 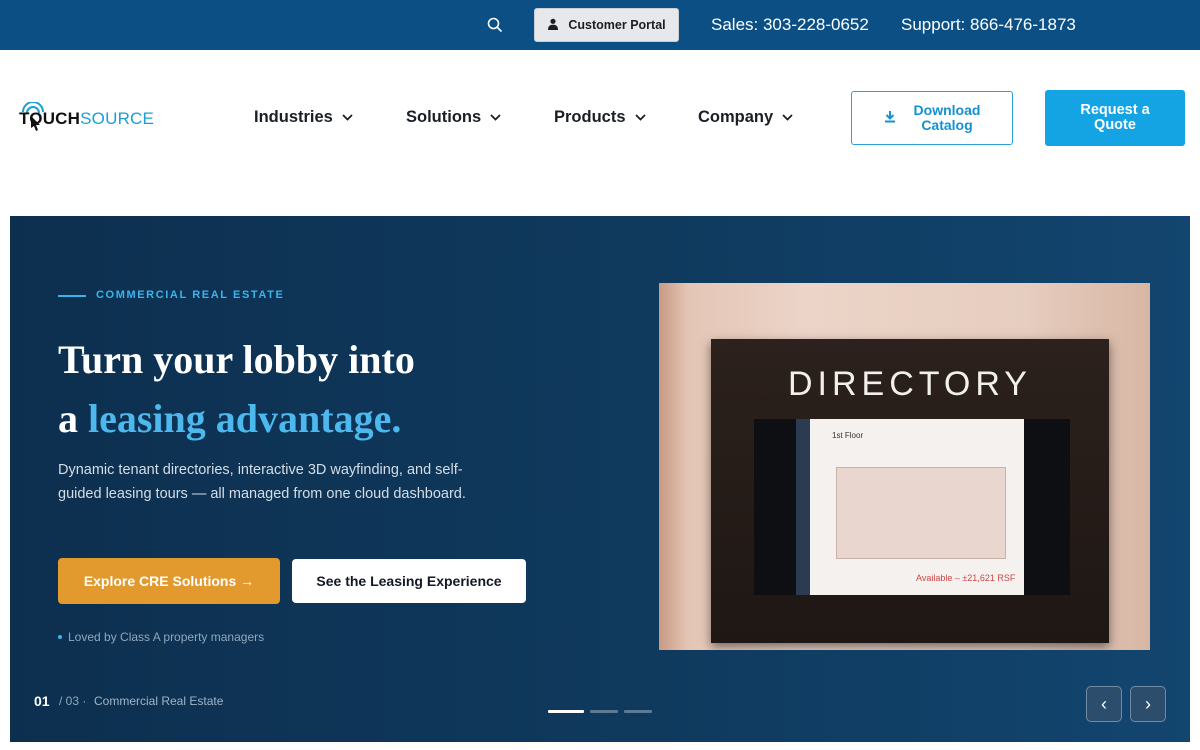 What do you see at coordinates (236, 359) in the screenshot?
I see `hero-title-line1: Turn your lobby into` at bounding box center [236, 359].